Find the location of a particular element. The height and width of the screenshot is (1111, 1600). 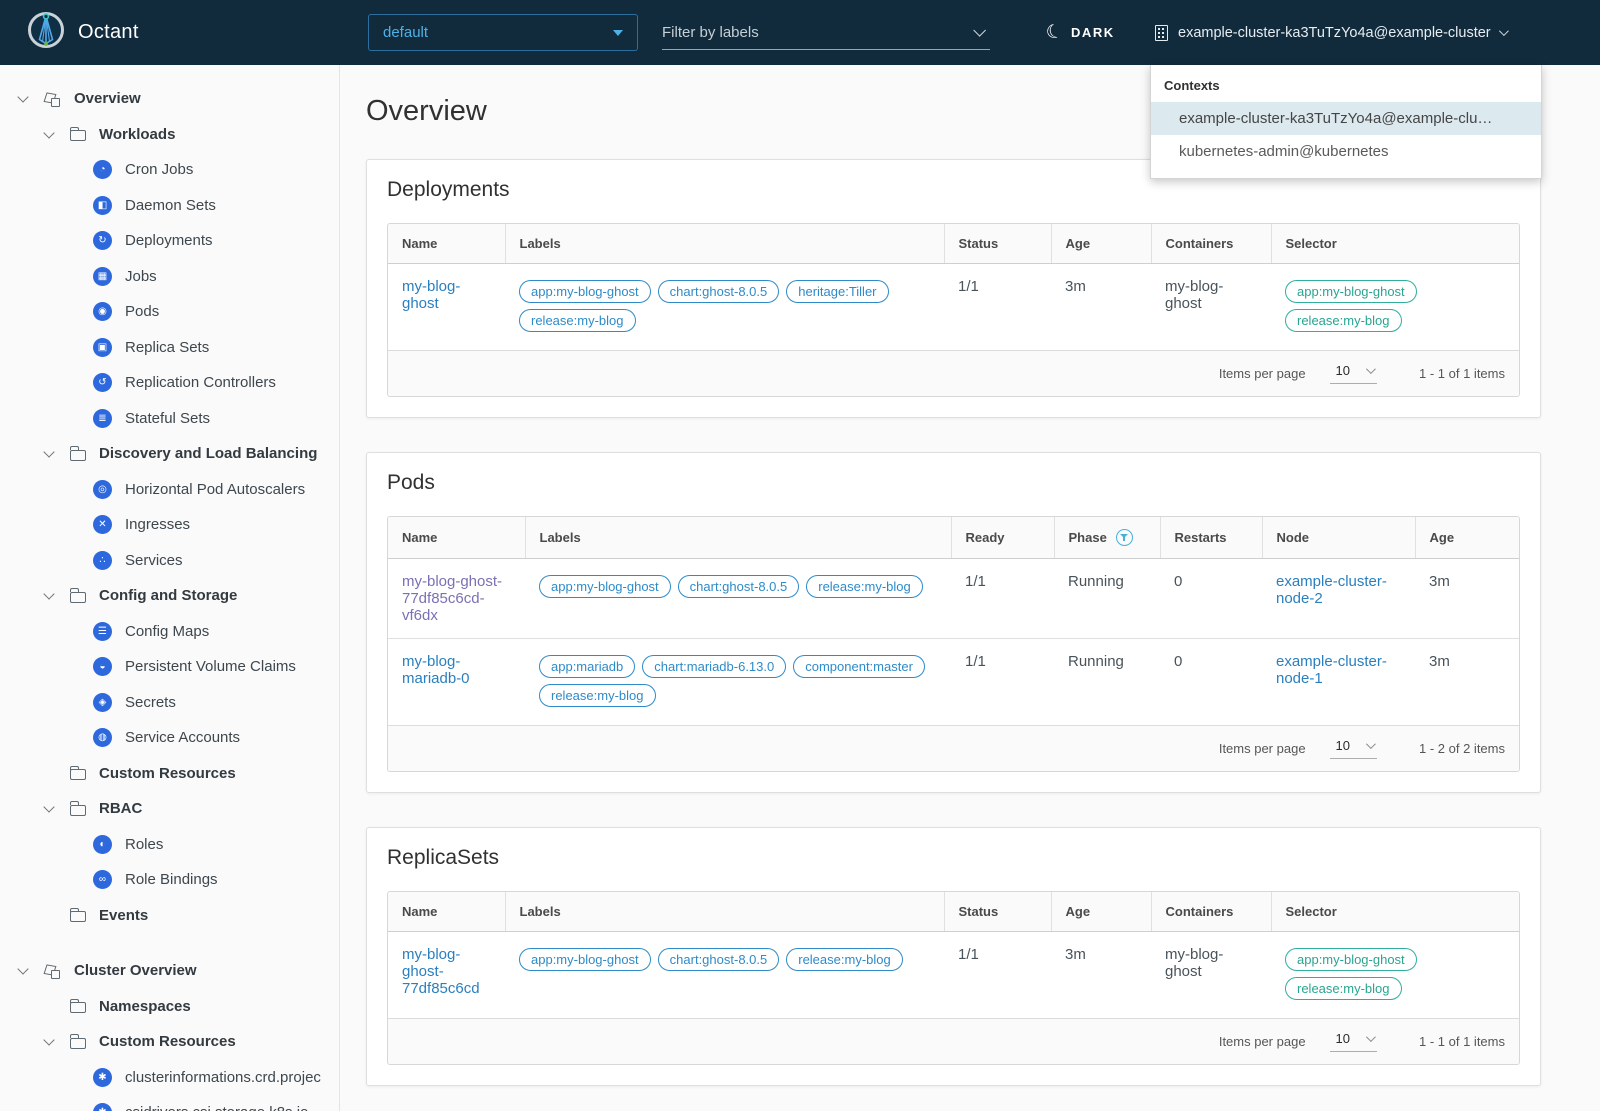

sidebar-item-discovery-and-load-balancing: Discovery and Load Balancing is located at coordinates (169, 454).